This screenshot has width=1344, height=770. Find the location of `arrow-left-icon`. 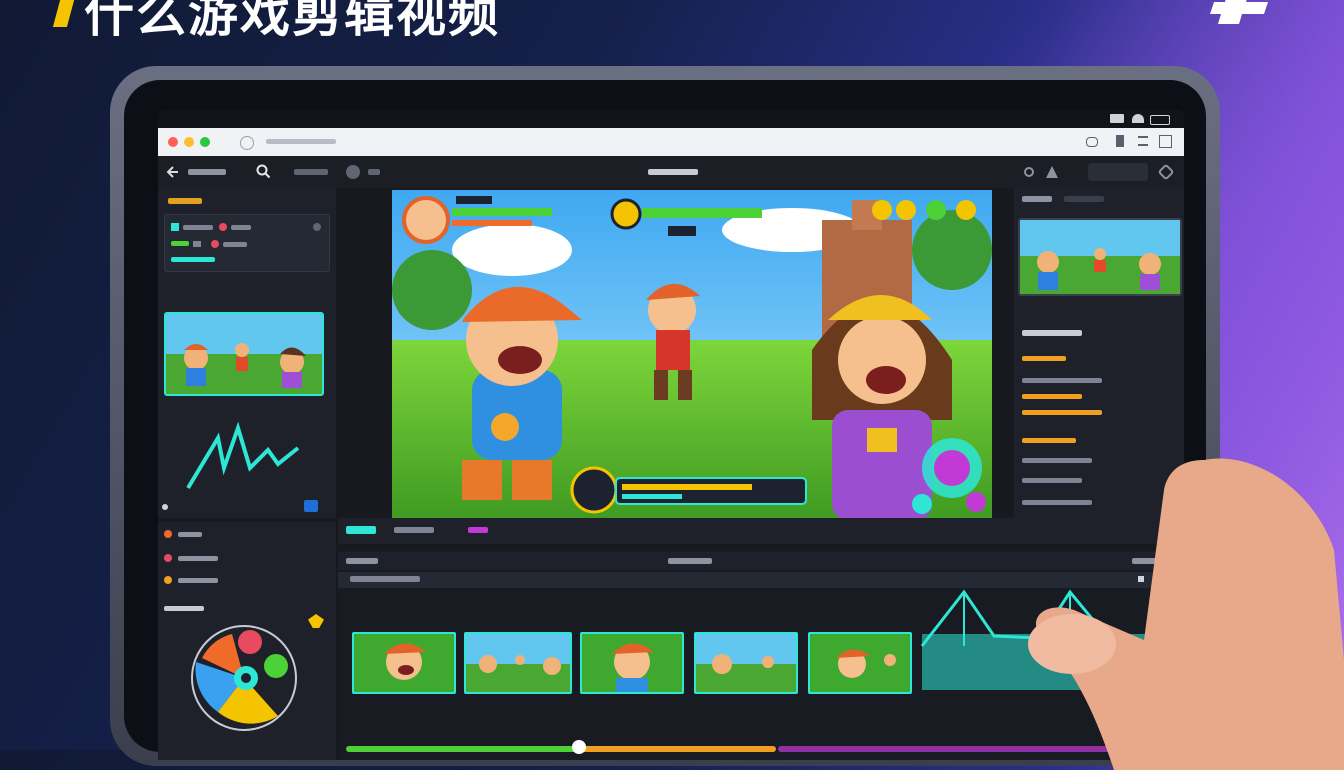

arrow-left-icon is located at coordinates (173, 172).